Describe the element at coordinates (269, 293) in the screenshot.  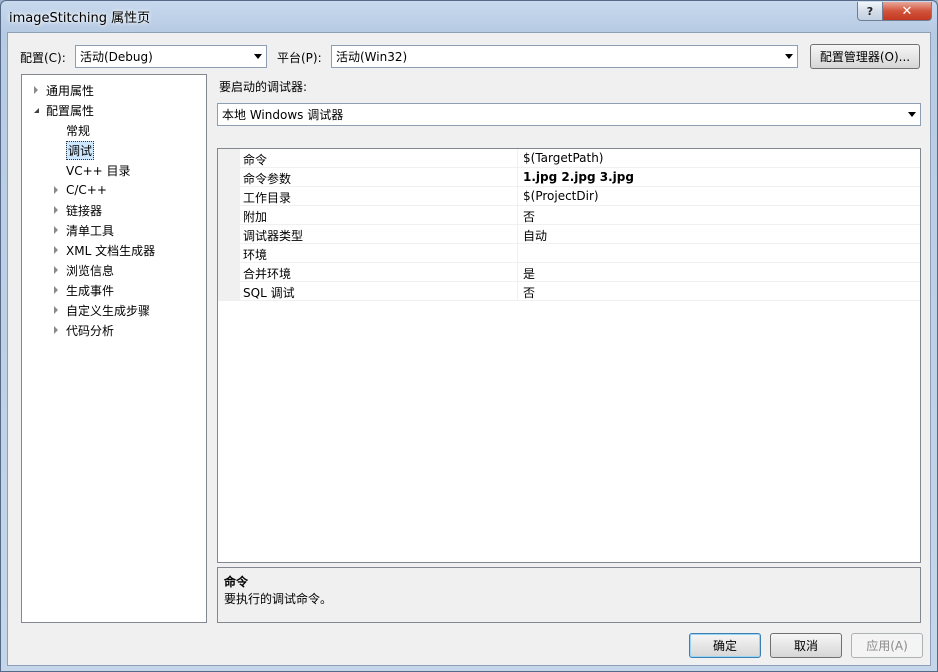
I see `property-name: SQL 调试` at that location.